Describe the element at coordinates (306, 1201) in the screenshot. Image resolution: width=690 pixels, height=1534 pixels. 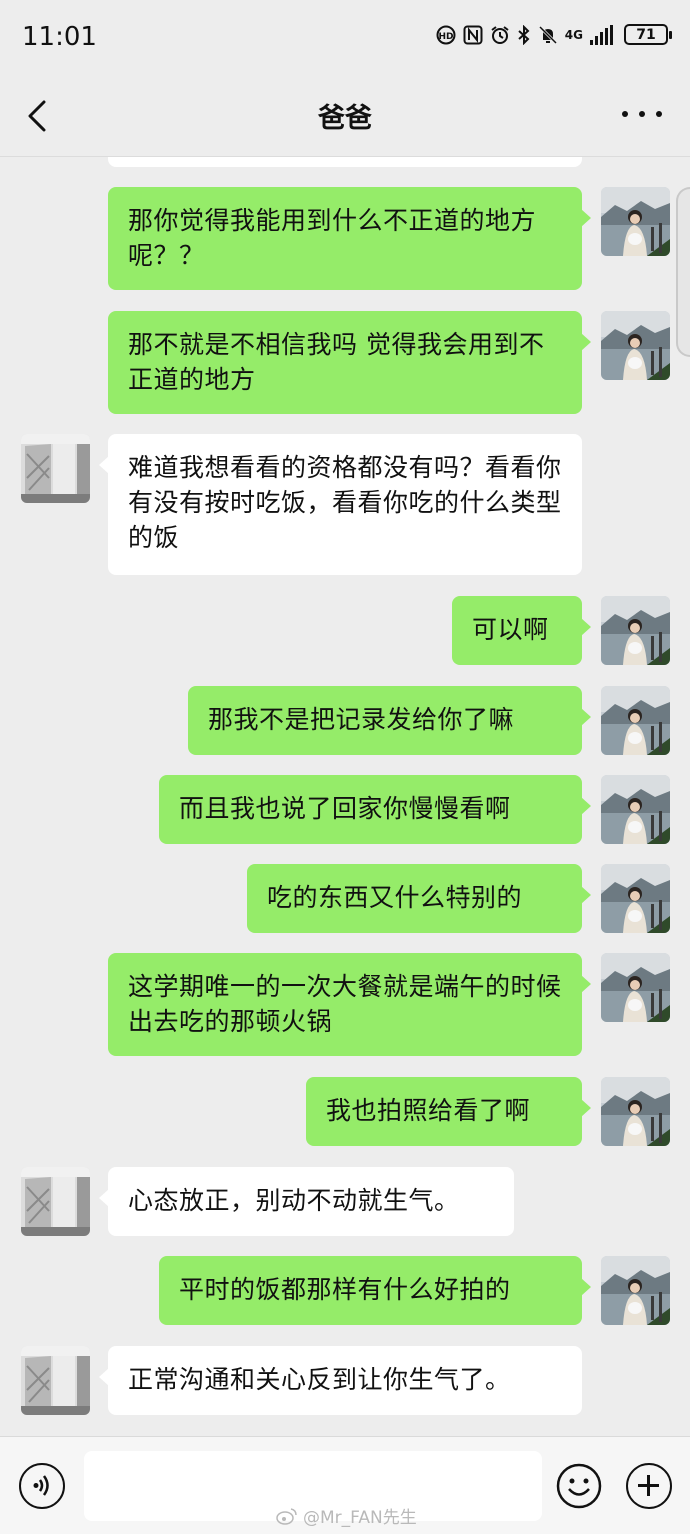
I see `contact-message-bubble: 心态放正，别动不动就生气。` at that location.